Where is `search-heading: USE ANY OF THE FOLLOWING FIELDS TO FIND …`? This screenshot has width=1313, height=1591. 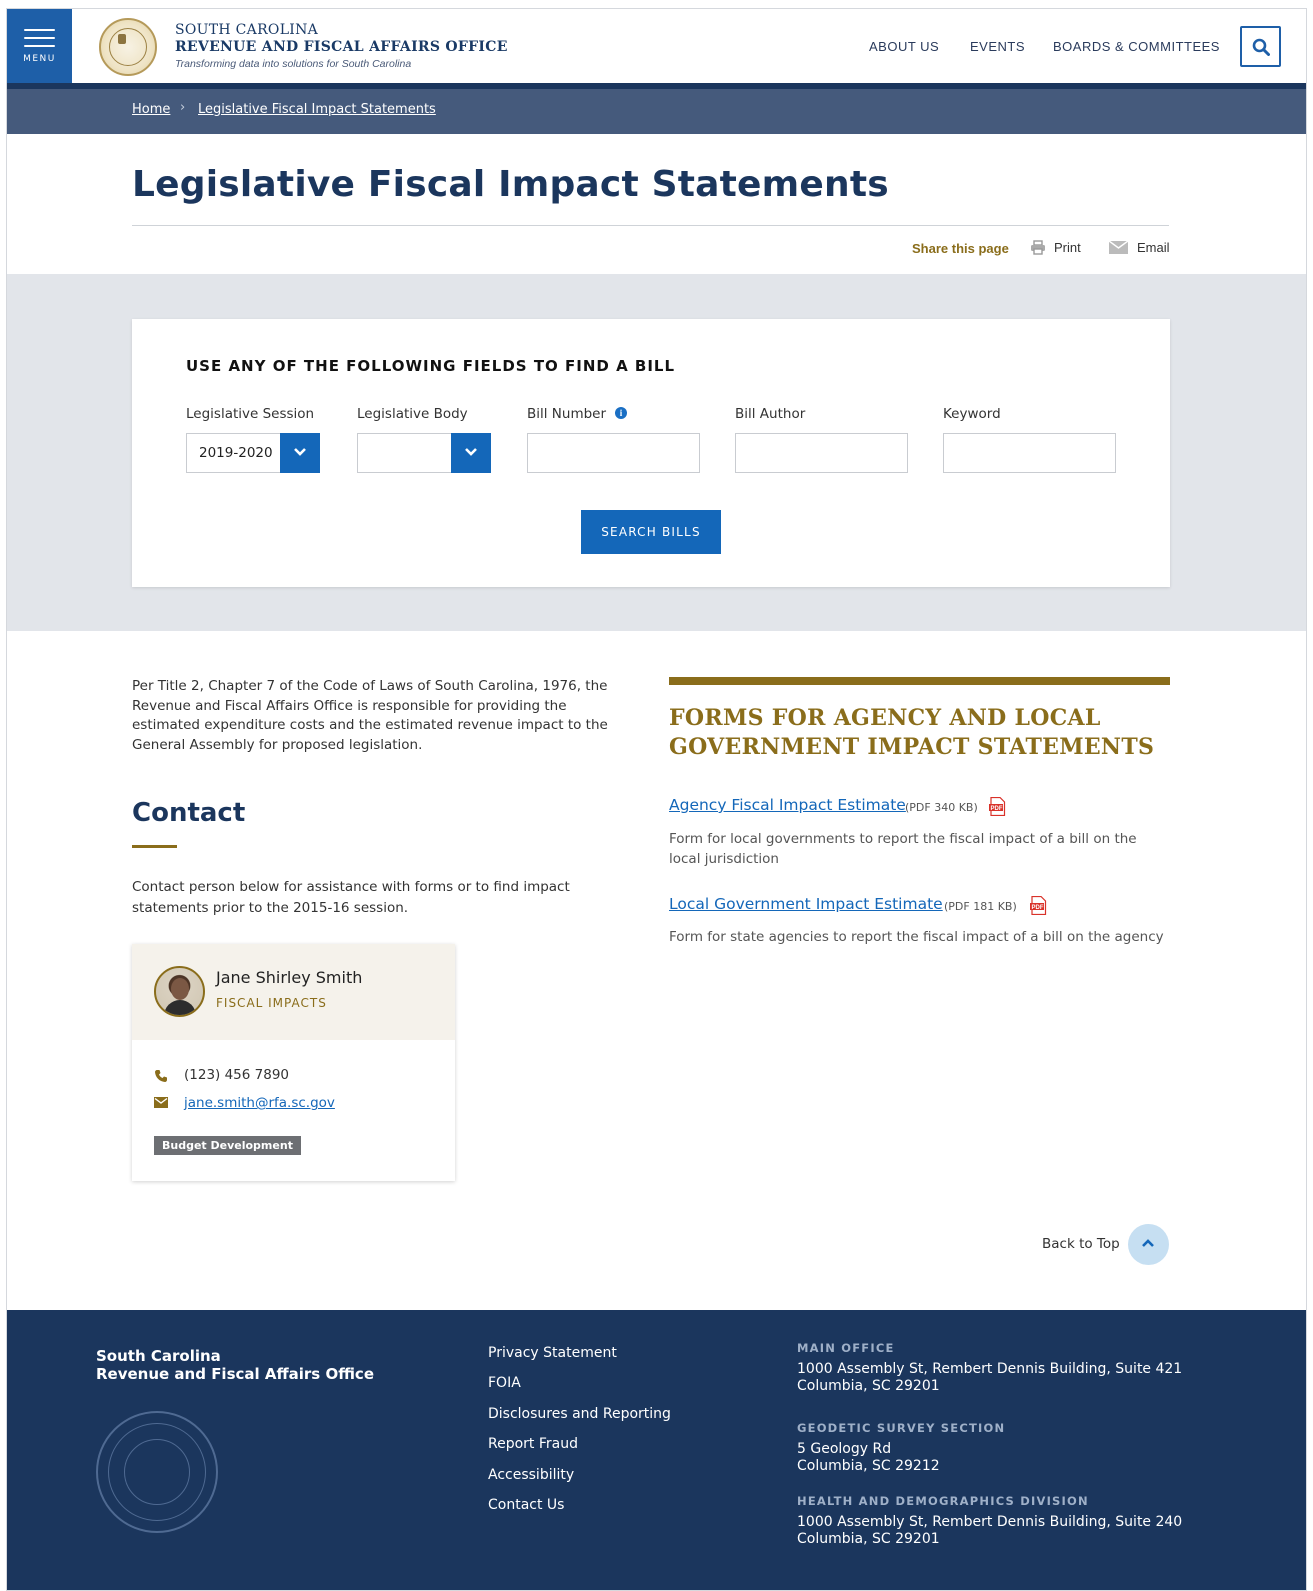
search-heading: USE ANY OF THE FOLLOWING FIELDS TO FIND … is located at coordinates (431, 366).